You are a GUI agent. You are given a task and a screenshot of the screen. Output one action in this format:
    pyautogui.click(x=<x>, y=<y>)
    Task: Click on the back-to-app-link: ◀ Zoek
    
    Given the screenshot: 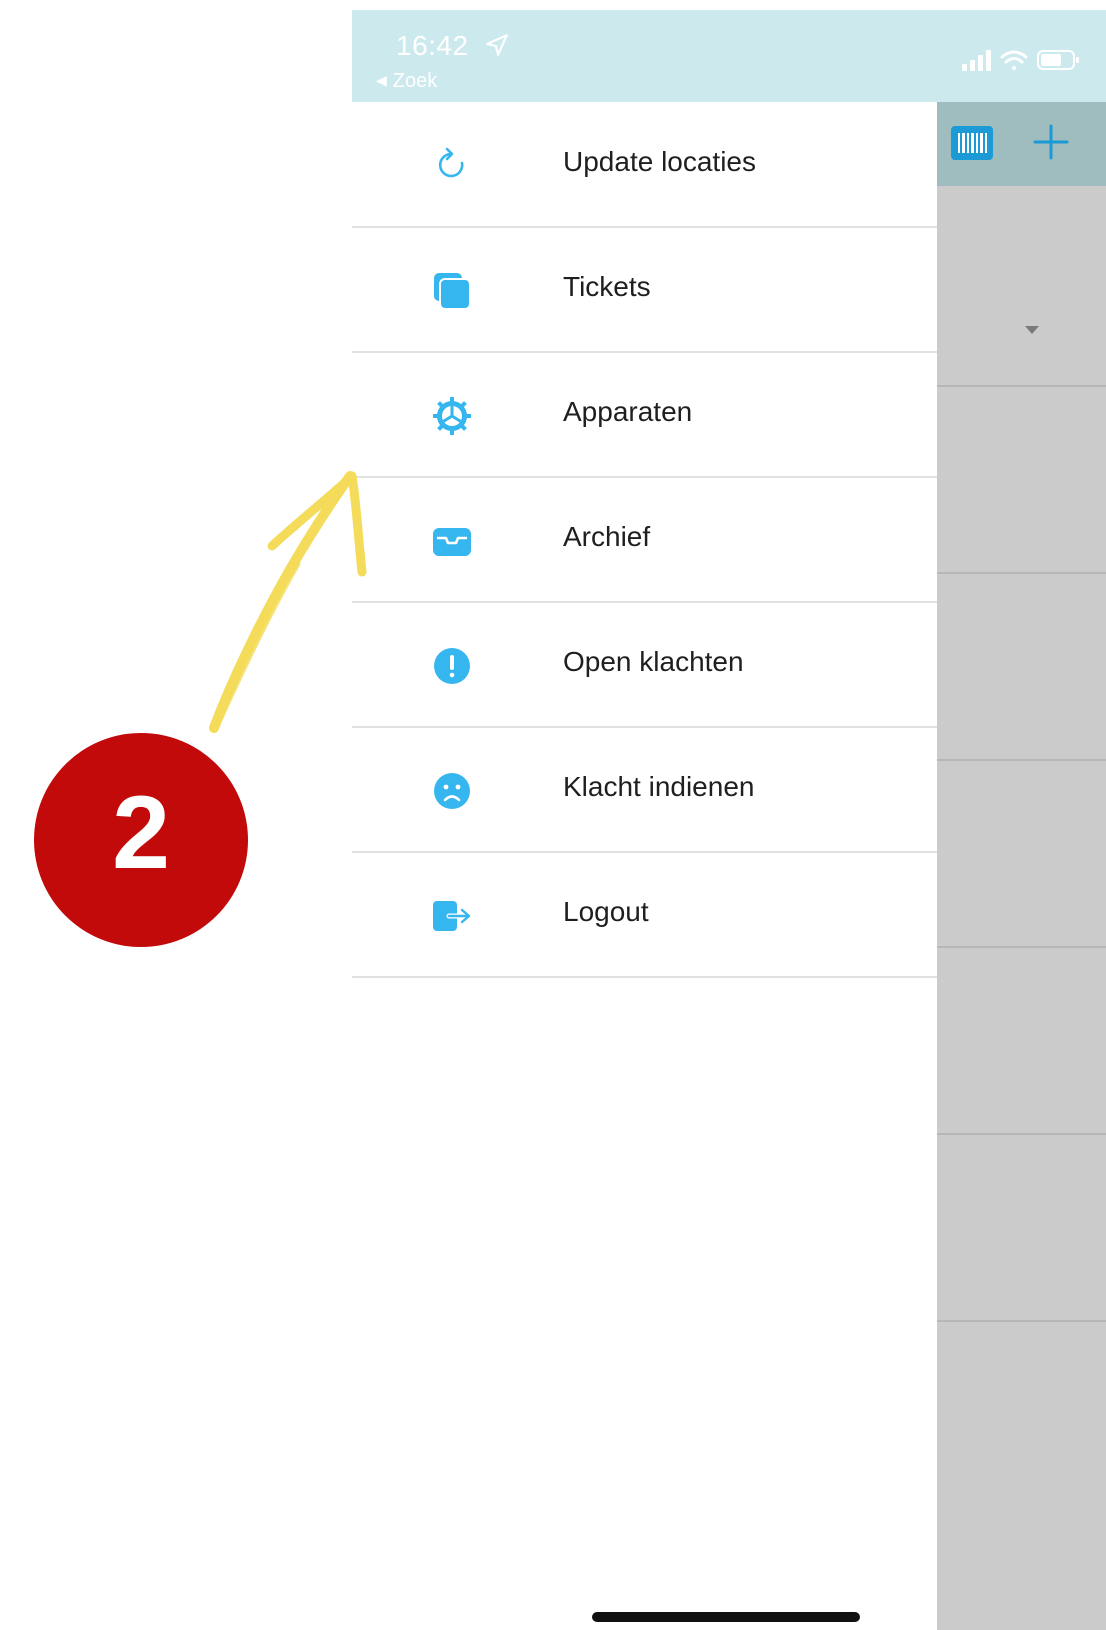 What is the action you would take?
    pyautogui.click(x=406, y=81)
    